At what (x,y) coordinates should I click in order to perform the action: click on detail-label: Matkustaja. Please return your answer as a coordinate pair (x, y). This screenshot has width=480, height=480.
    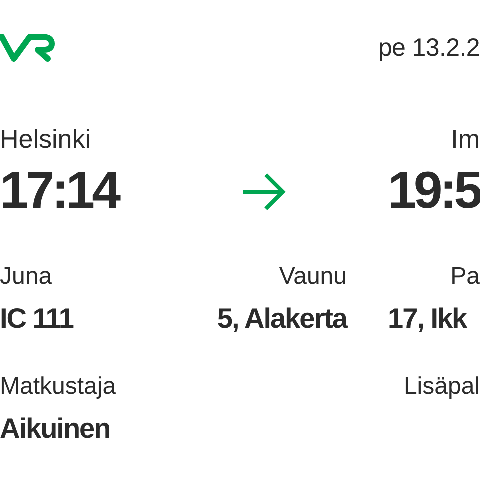
    Looking at the image, I should click on (58, 387).